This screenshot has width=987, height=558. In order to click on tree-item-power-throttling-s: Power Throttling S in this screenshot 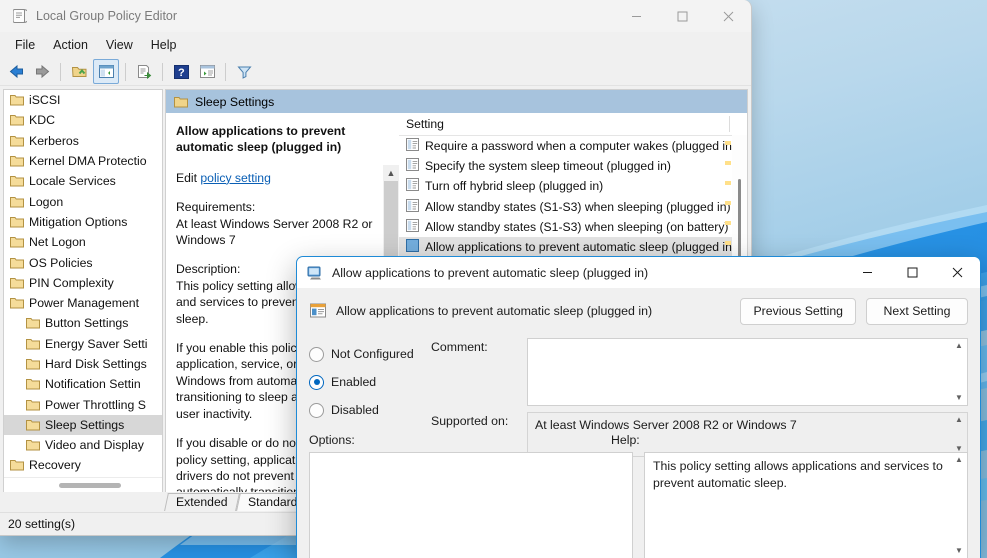, I will do `click(83, 404)`.